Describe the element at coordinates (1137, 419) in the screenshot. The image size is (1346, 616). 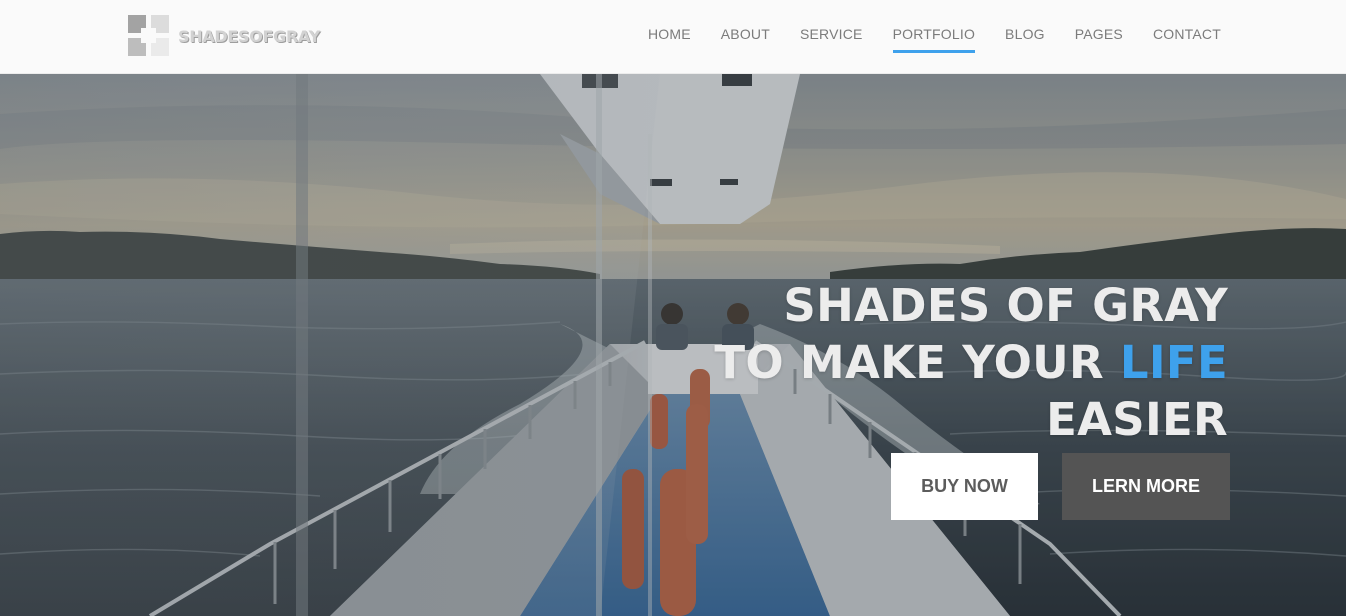
I see `hero-line-3: EASIER` at that location.